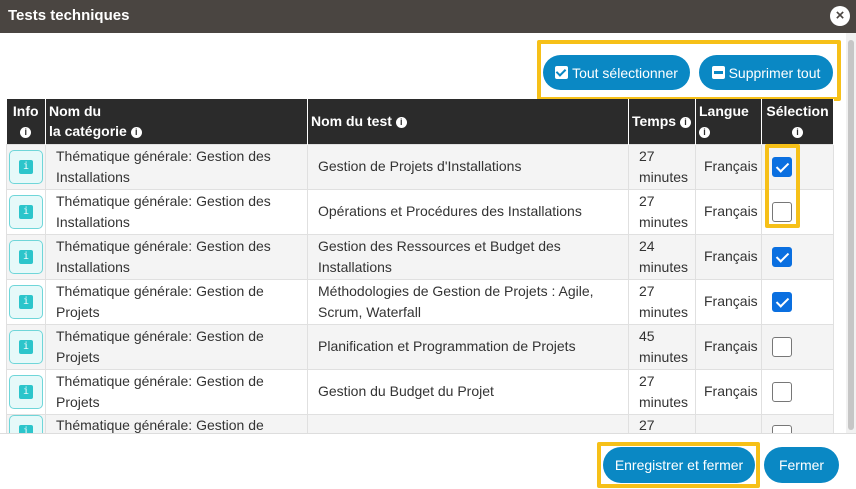 The width and height of the screenshot is (856, 489). Describe the element at coordinates (468, 121) in the screenshot. I see `header-test-name: Nom du test i` at that location.